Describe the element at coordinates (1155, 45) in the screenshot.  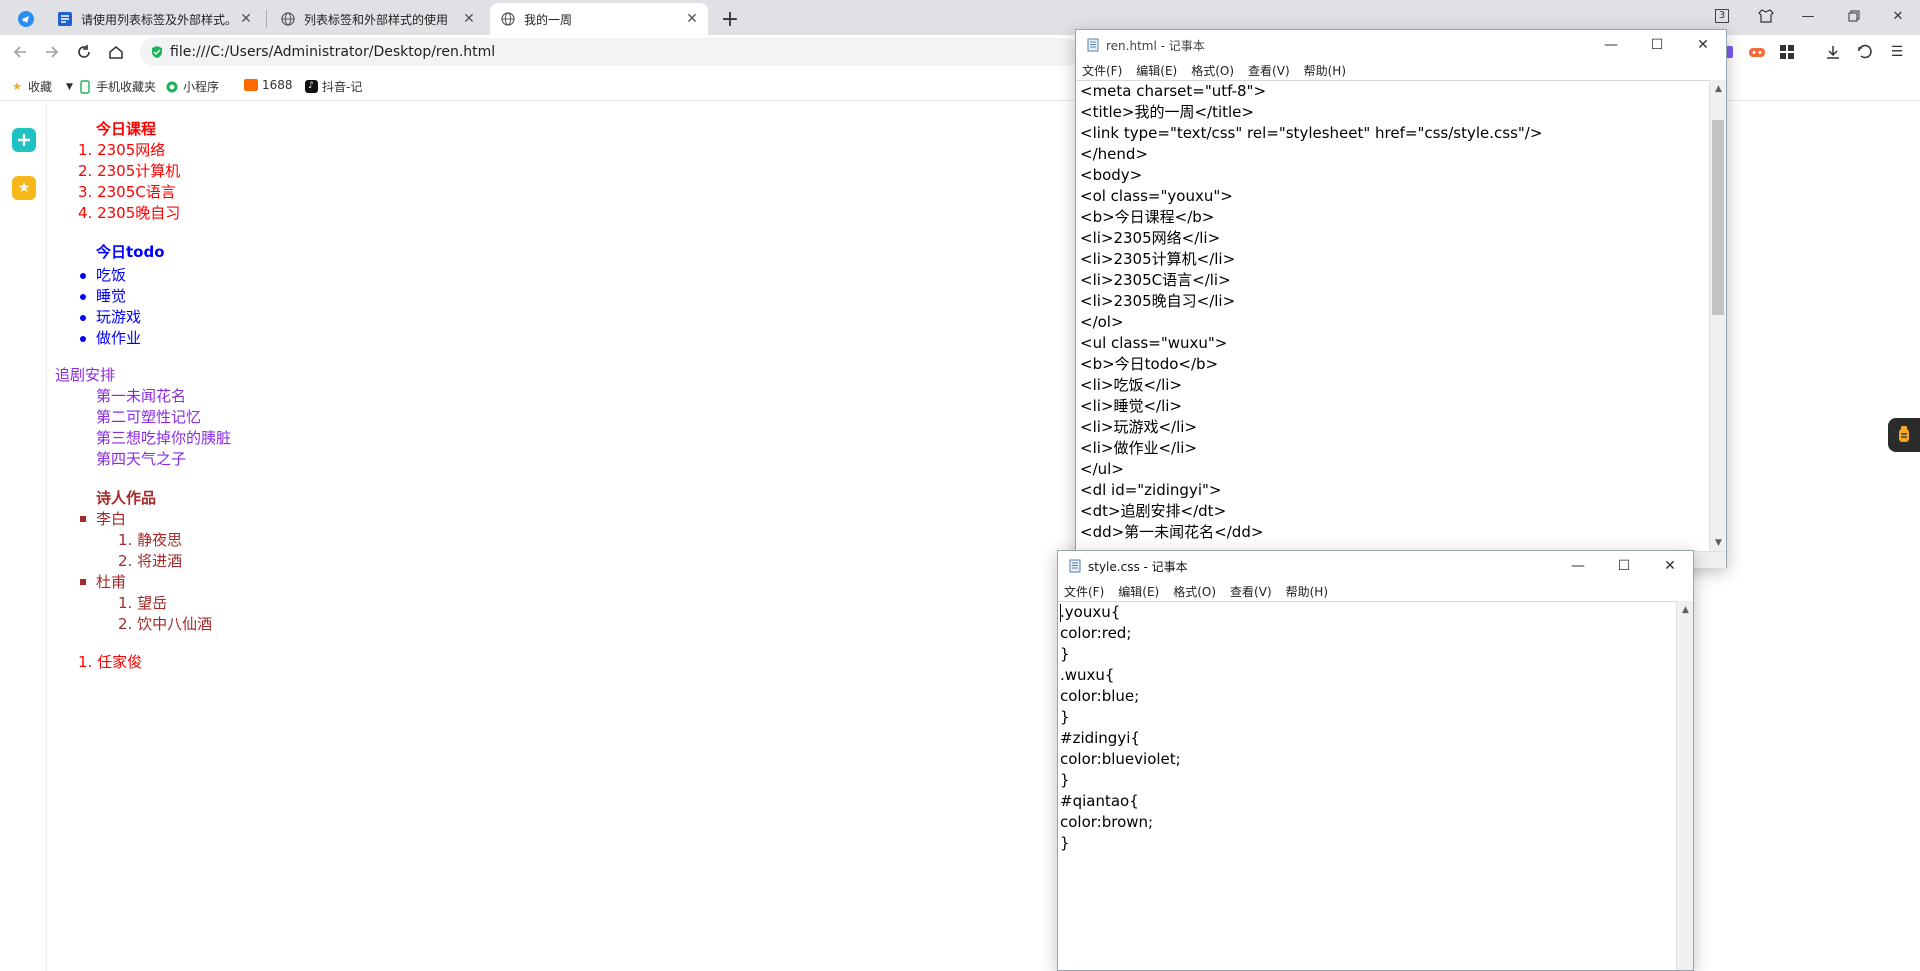
I see `window-title: ren.html - 记事本` at that location.